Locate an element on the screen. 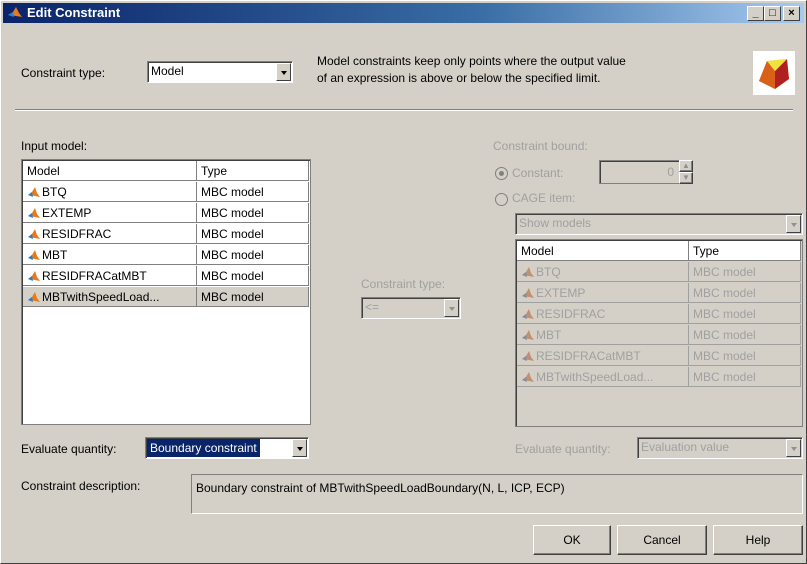 Image resolution: width=807 pixels, height=564 pixels. evaluate-quantity-value: Boundary constraint is located at coordinates (203, 448).